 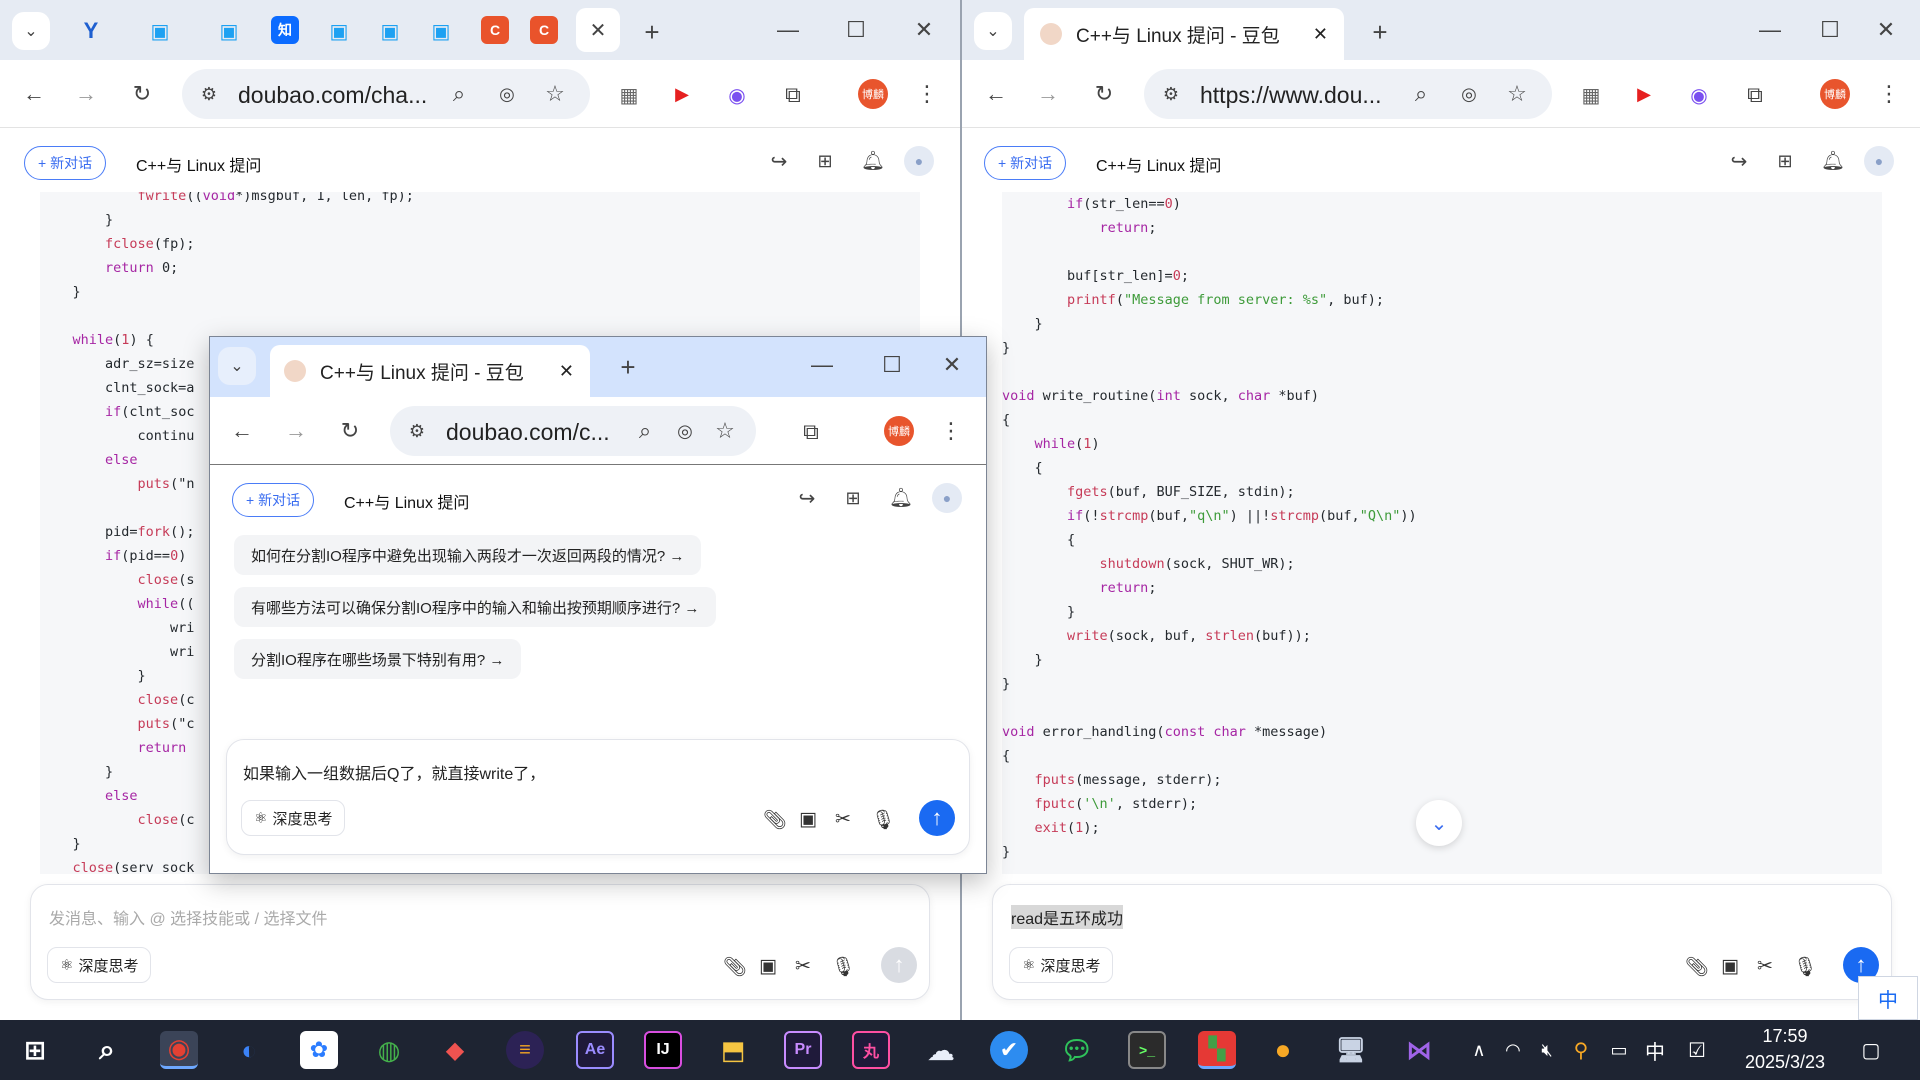 I want to click on active-tab-close-icon: ✕, so click(x=598, y=30).